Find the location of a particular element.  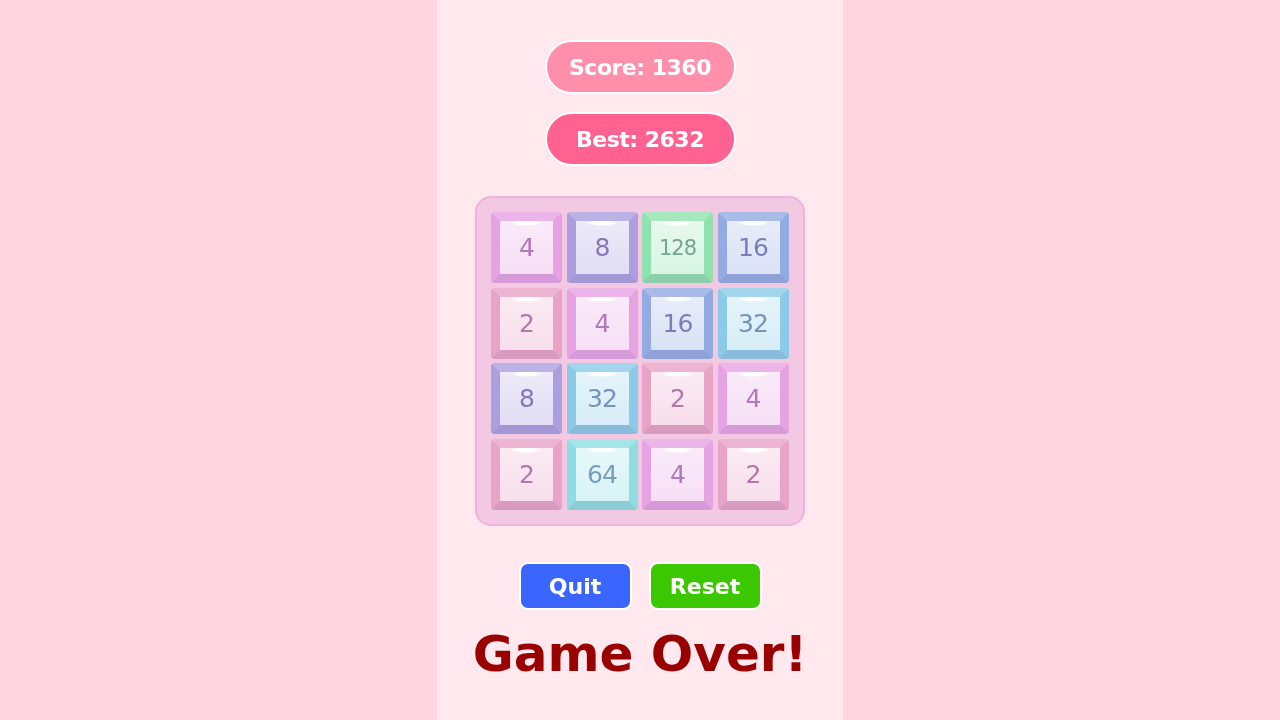

game-over-message: Game Over! is located at coordinates (640, 654).